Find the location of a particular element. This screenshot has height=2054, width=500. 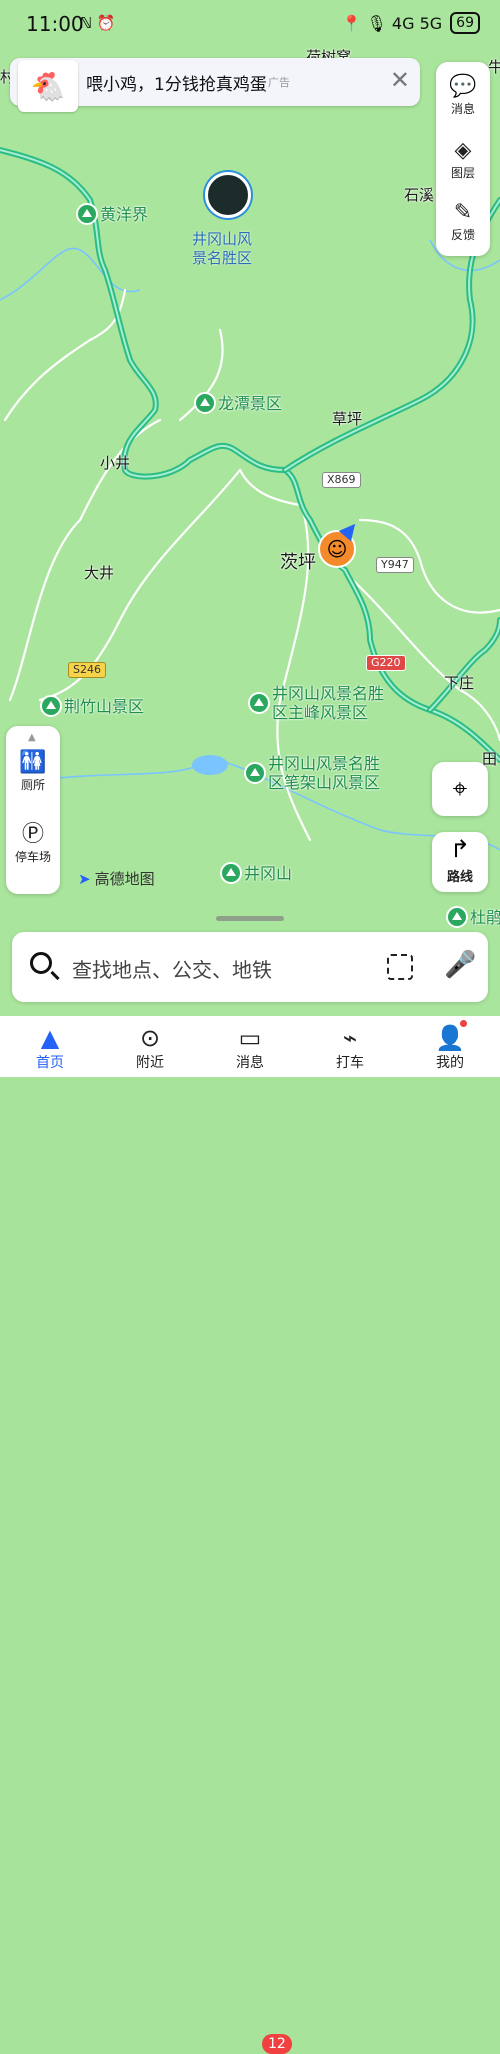

tool-layers: ◈ 图层 is located at coordinates (463, 159).